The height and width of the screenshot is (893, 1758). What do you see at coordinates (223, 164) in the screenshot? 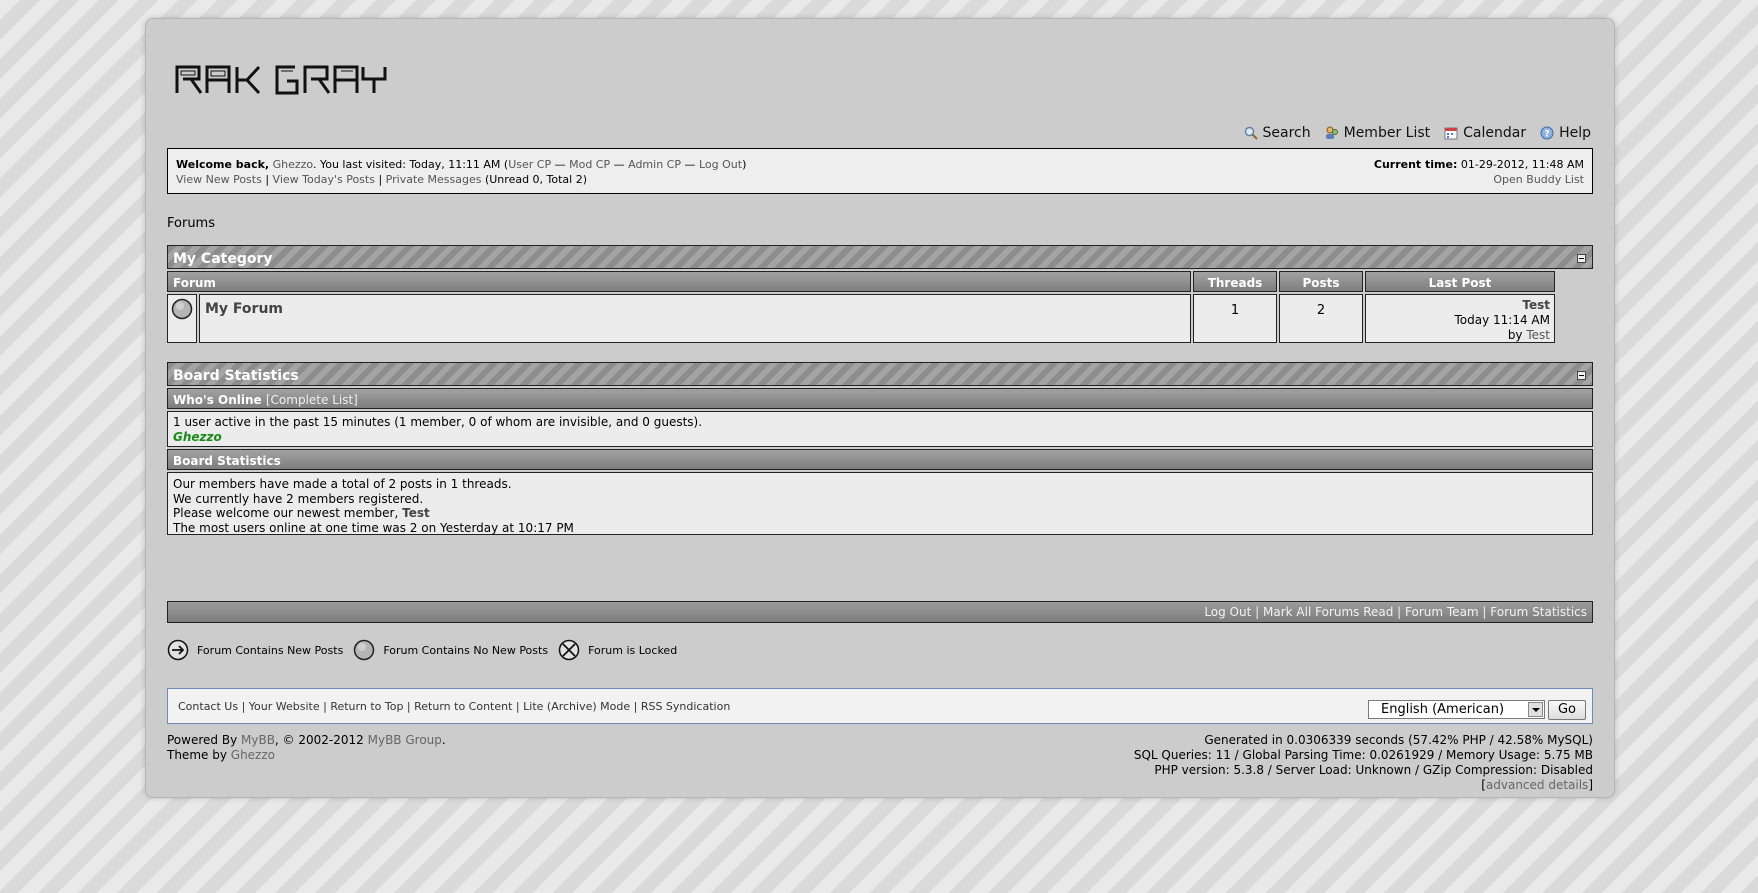
I see `welcome-label: Welcome back,` at bounding box center [223, 164].